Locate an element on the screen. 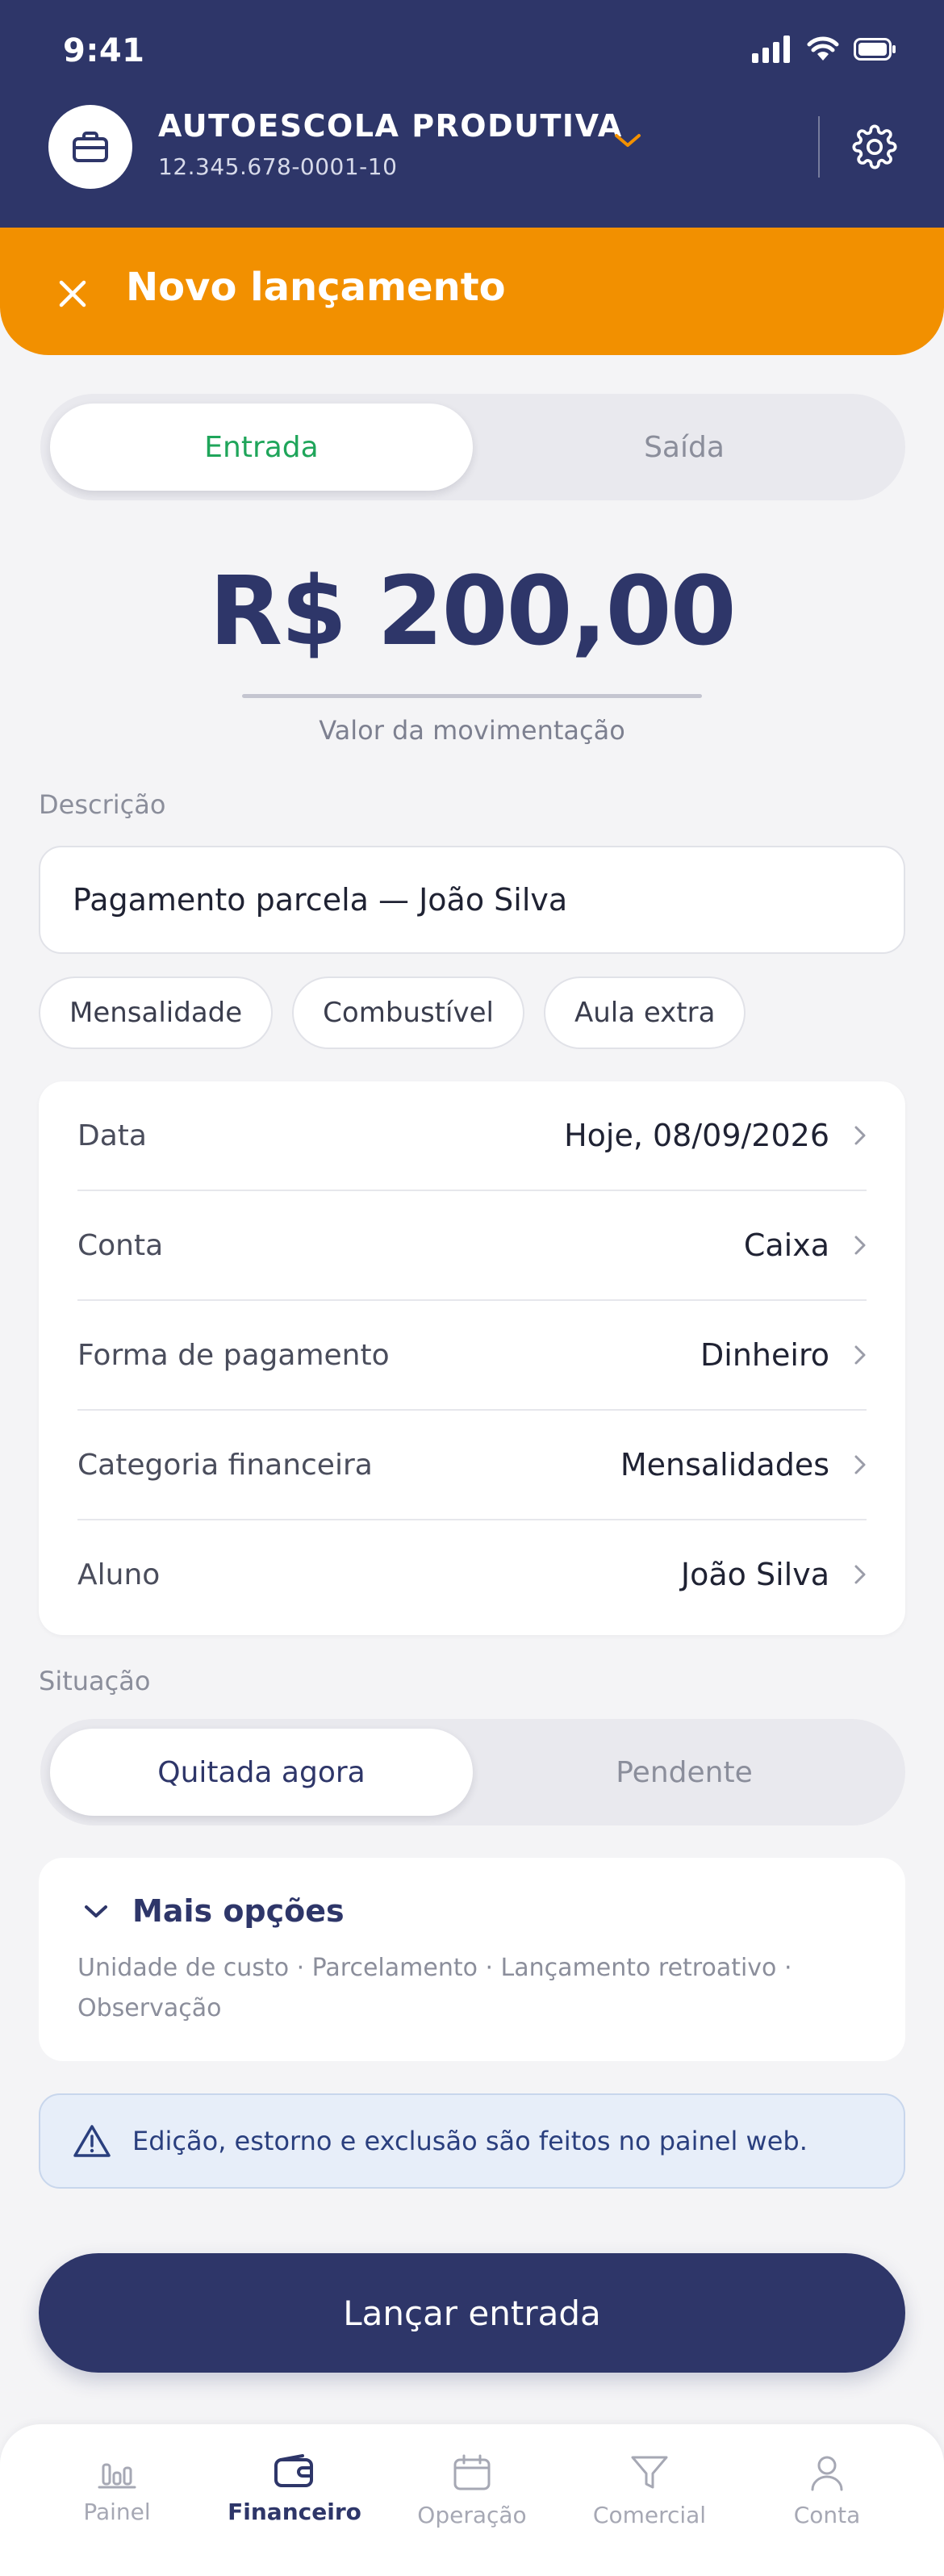 This screenshot has width=944, height=2576. calendar-icon is located at coordinates (472, 2472).